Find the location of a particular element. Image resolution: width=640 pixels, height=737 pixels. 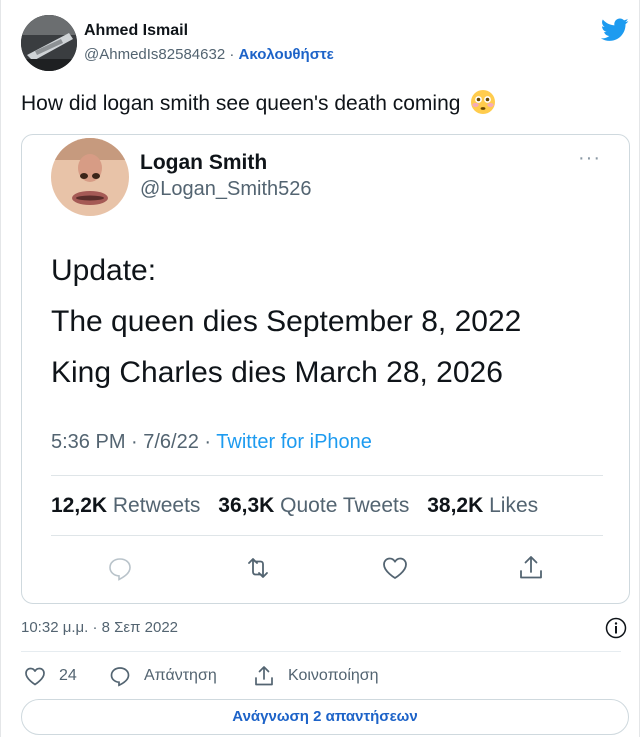

heart-icon is located at coordinates (35, 676).